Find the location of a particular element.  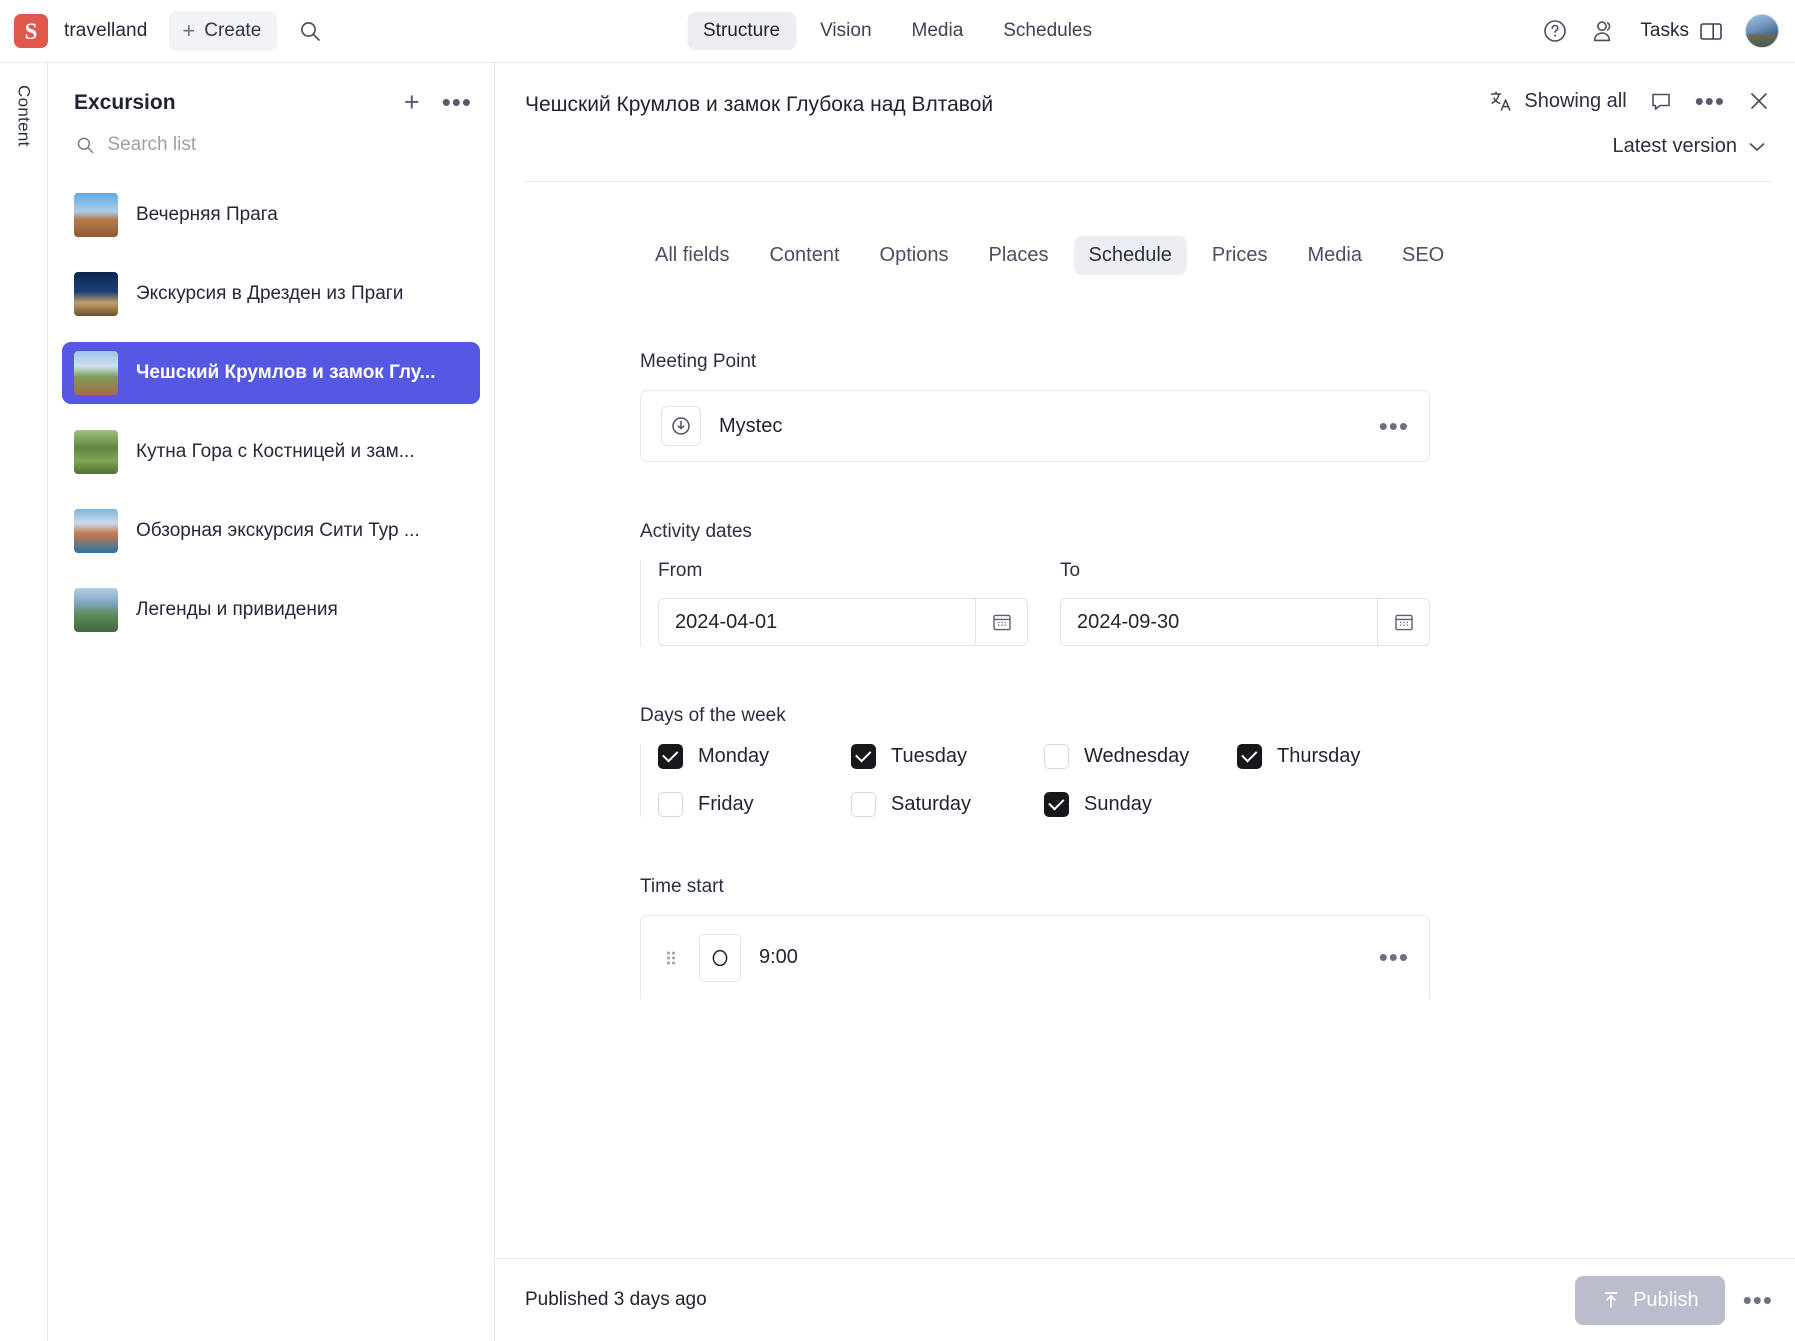

add-item-icon: + is located at coordinates (412, 102).